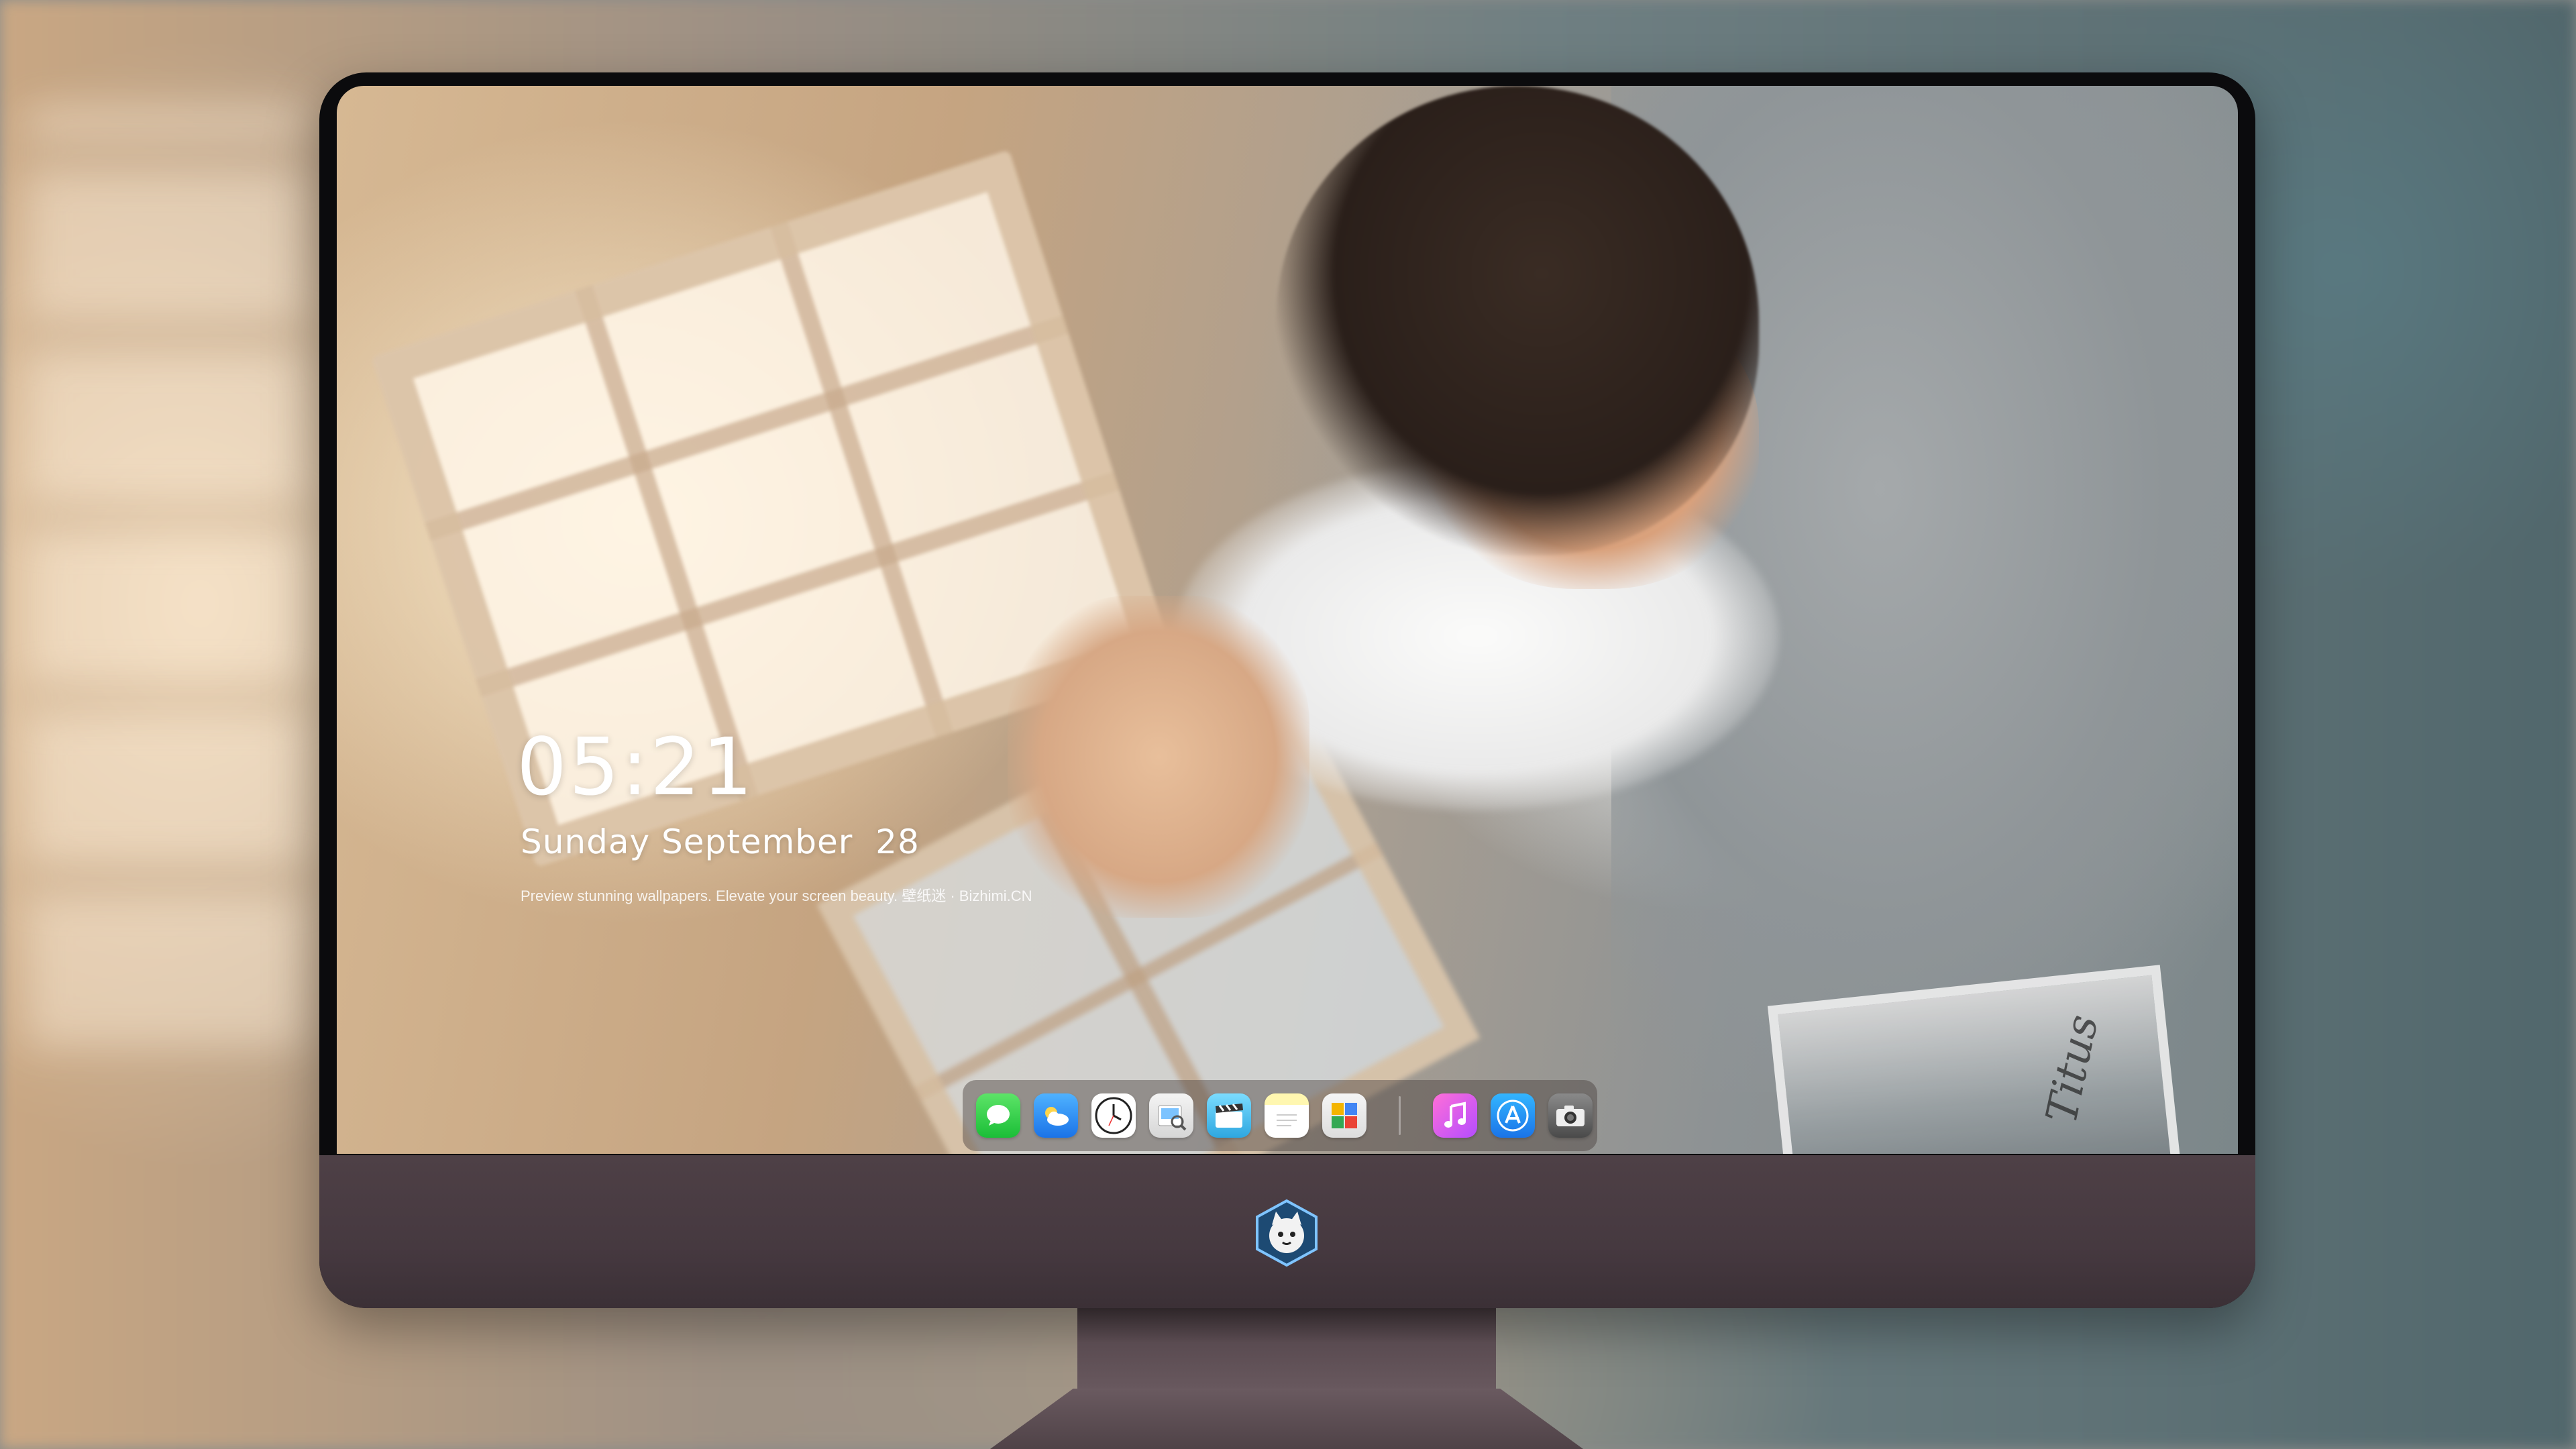 The image size is (2576, 1449). Describe the element at coordinates (636, 766) in the screenshot. I see `lock-clock-time: 05:21` at that location.